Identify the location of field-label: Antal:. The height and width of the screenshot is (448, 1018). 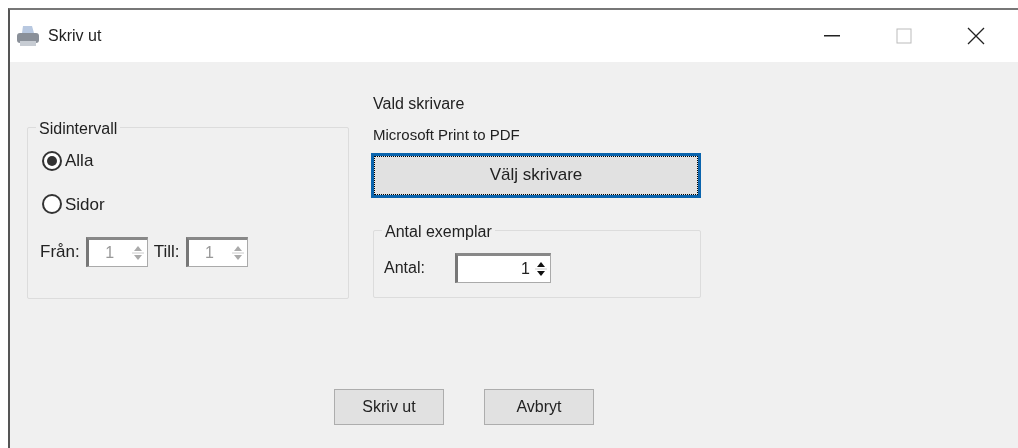
(404, 267).